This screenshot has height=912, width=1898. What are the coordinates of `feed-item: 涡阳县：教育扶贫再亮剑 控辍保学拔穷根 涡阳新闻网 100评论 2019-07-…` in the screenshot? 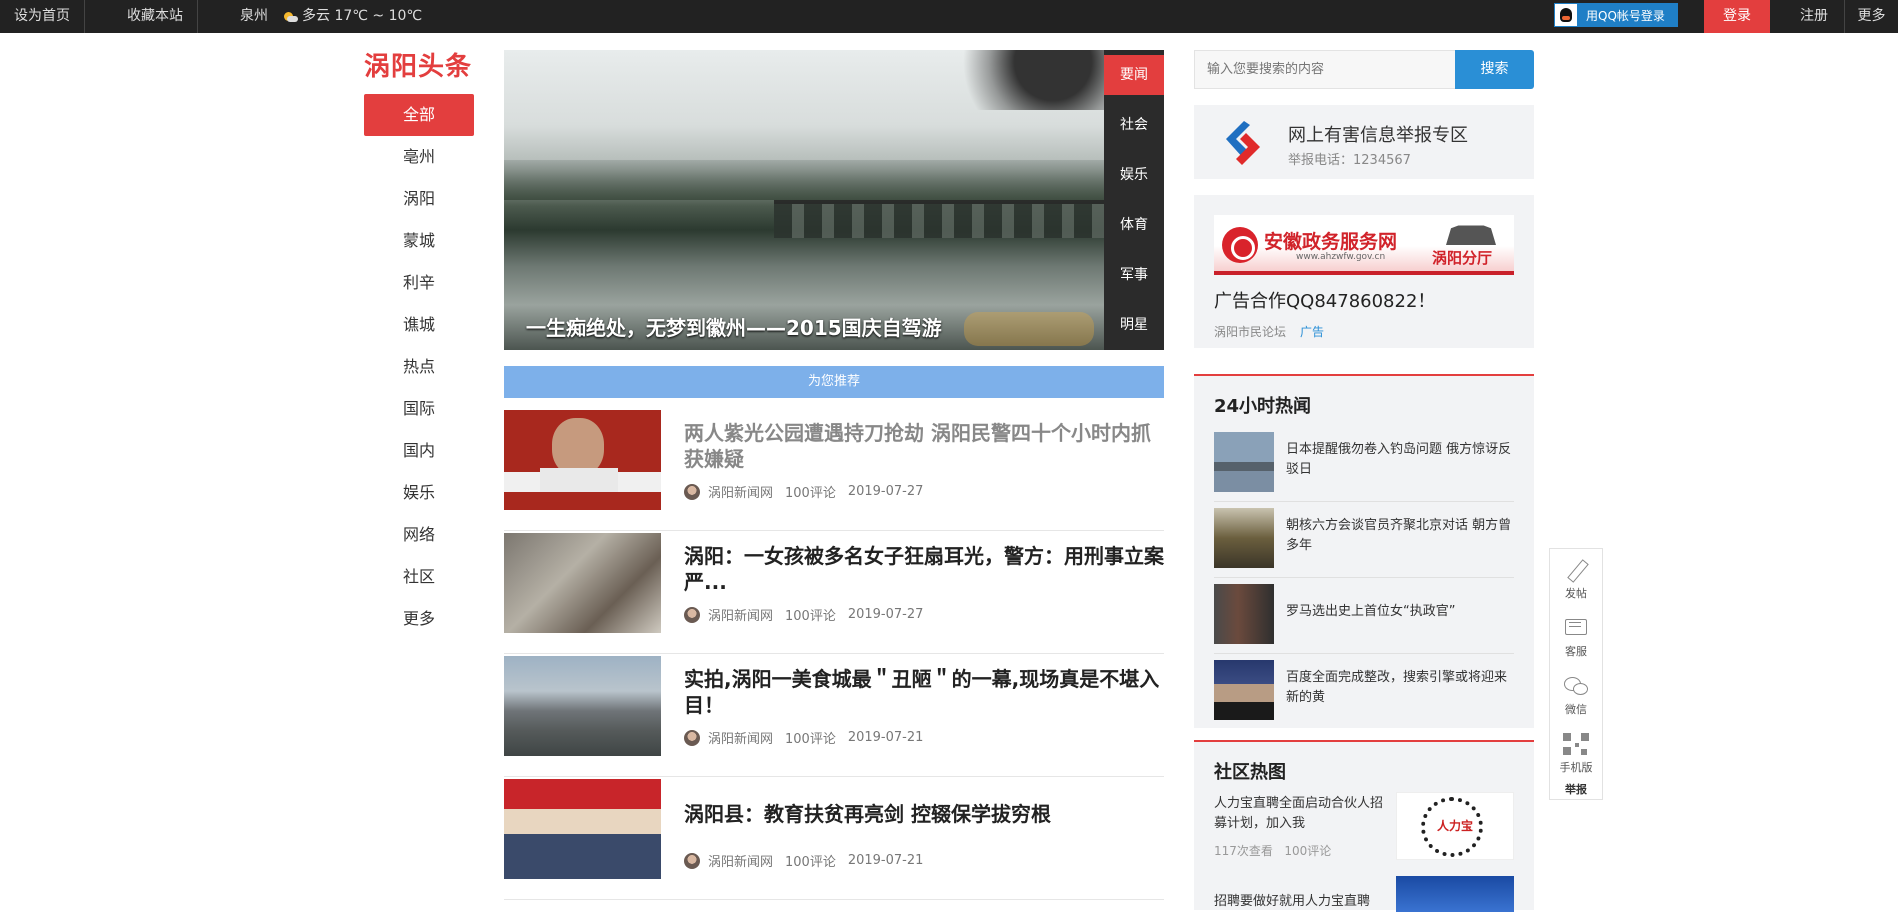 It's located at (834, 838).